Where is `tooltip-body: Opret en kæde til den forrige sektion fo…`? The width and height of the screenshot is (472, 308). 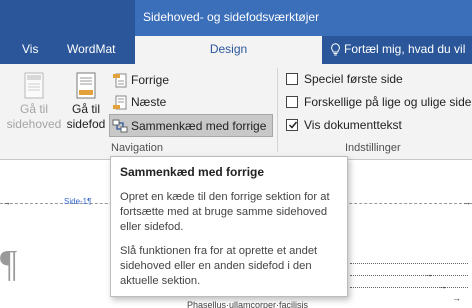
tooltip-body: Opret en kæde til den forrige sektion fo… is located at coordinates (229, 239).